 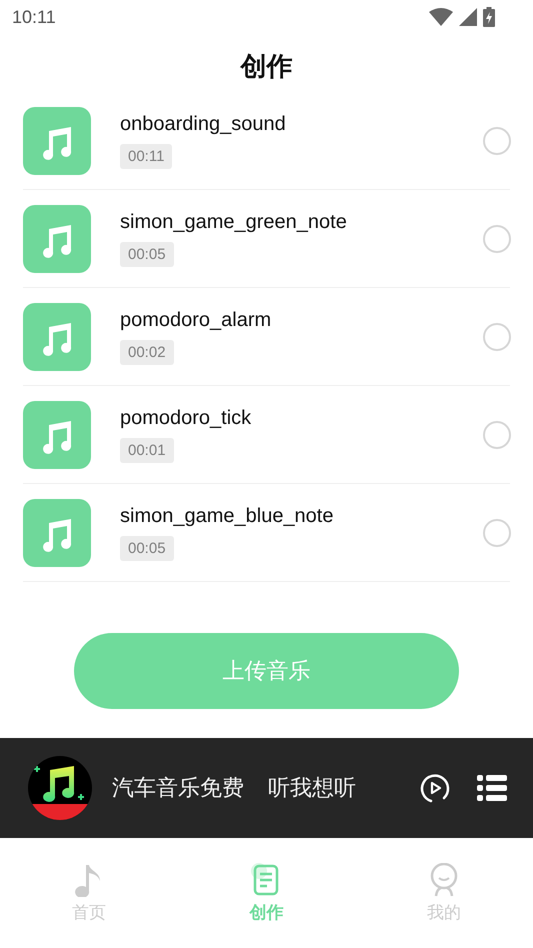 I want to click on track-name: simon_game_blue_note, so click(x=227, y=516).